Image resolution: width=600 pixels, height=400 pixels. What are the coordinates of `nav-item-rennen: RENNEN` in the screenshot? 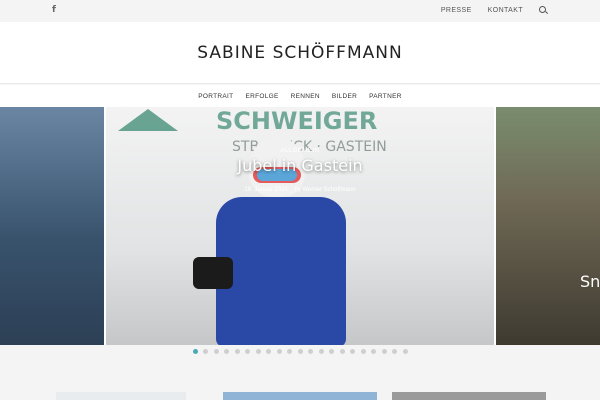 It's located at (305, 96).